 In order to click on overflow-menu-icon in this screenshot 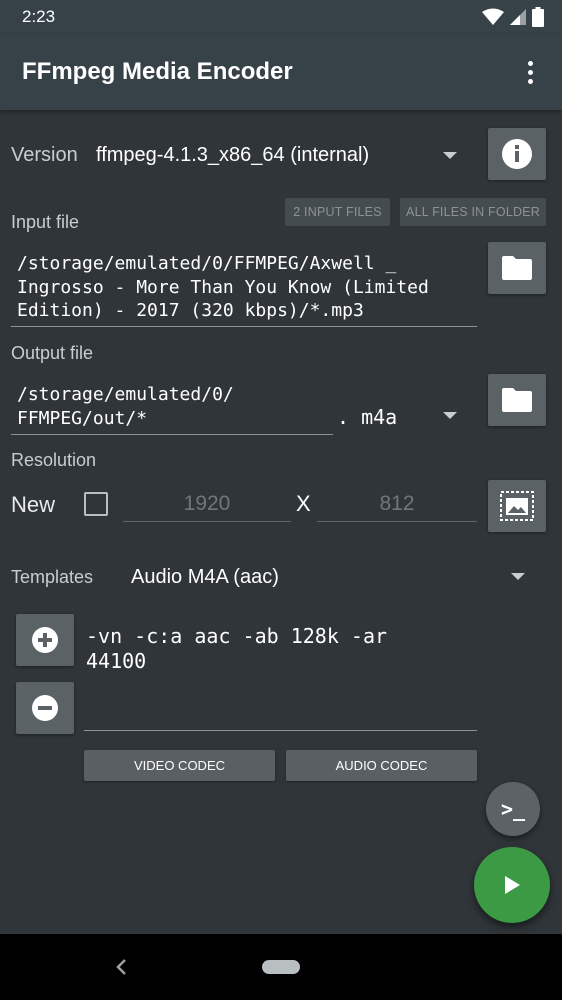, I will do `click(530, 72)`.